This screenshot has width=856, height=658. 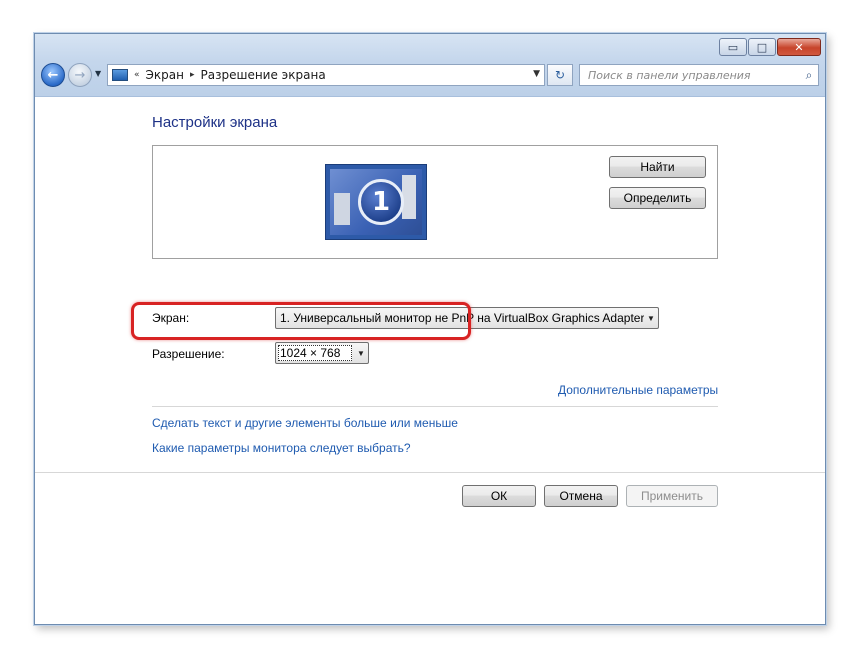 I want to click on ok-button: ОК, so click(x=499, y=496).